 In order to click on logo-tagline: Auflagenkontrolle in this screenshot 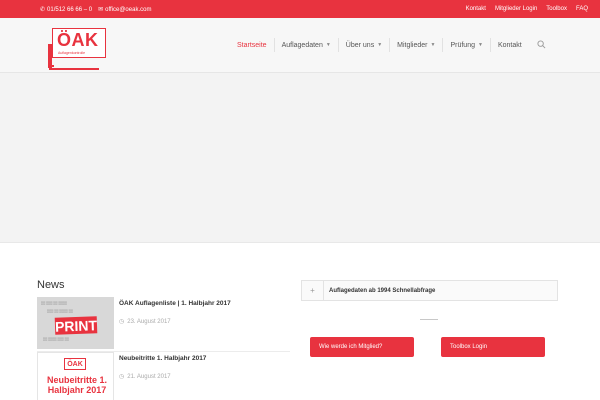, I will do `click(72, 53)`.